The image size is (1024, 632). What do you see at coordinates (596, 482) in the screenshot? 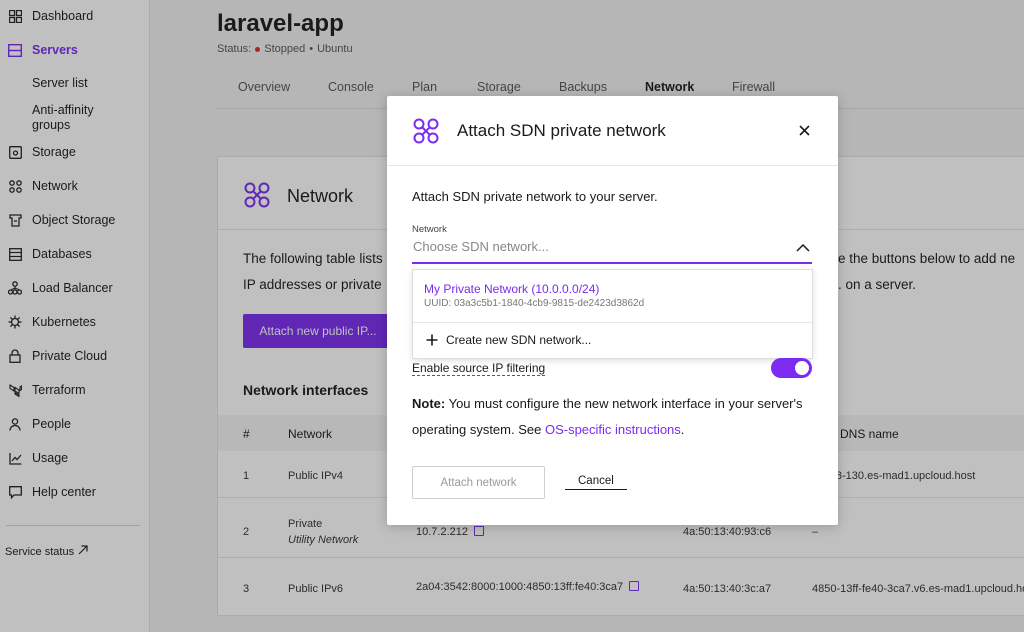
I see `cancel-button: Cancel` at bounding box center [596, 482].